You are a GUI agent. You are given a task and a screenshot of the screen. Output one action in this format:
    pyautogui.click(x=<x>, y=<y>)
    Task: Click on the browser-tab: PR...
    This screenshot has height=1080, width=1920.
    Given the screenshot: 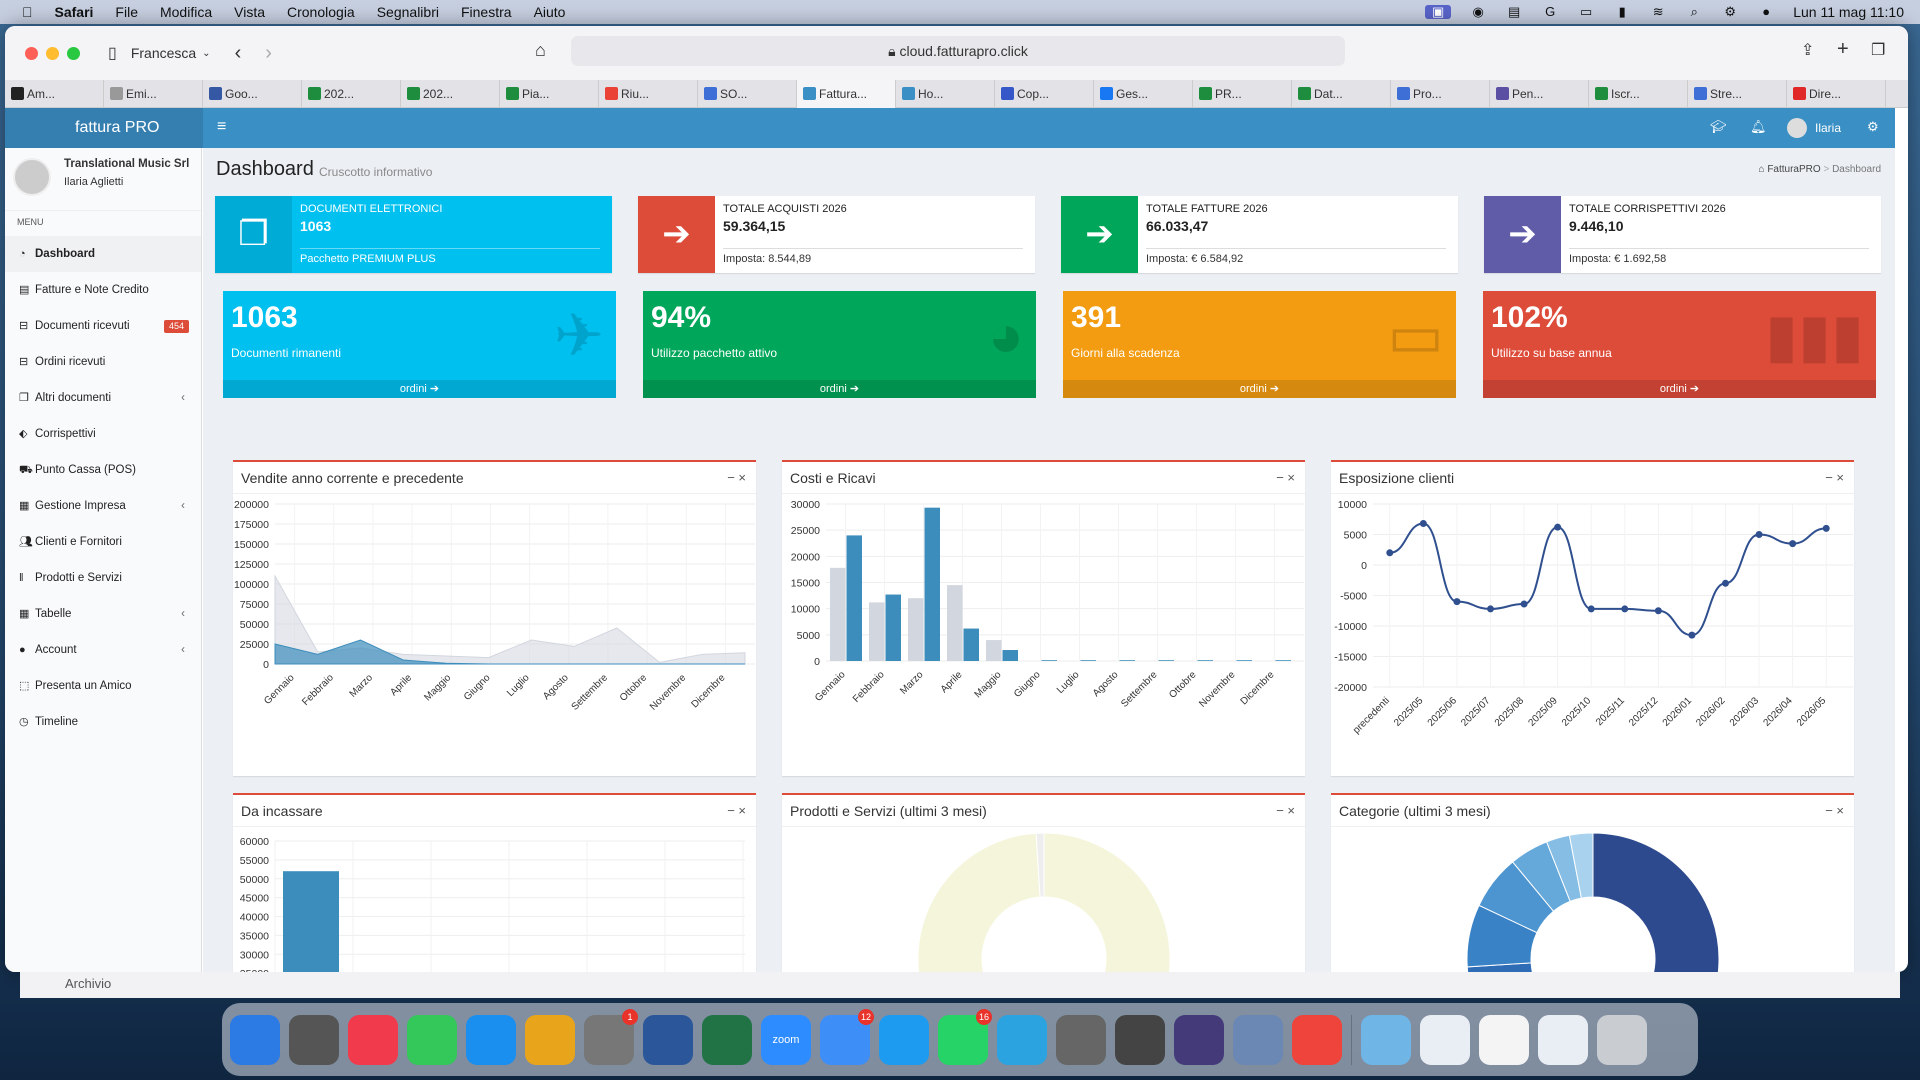 What is the action you would take?
    pyautogui.click(x=1242, y=94)
    